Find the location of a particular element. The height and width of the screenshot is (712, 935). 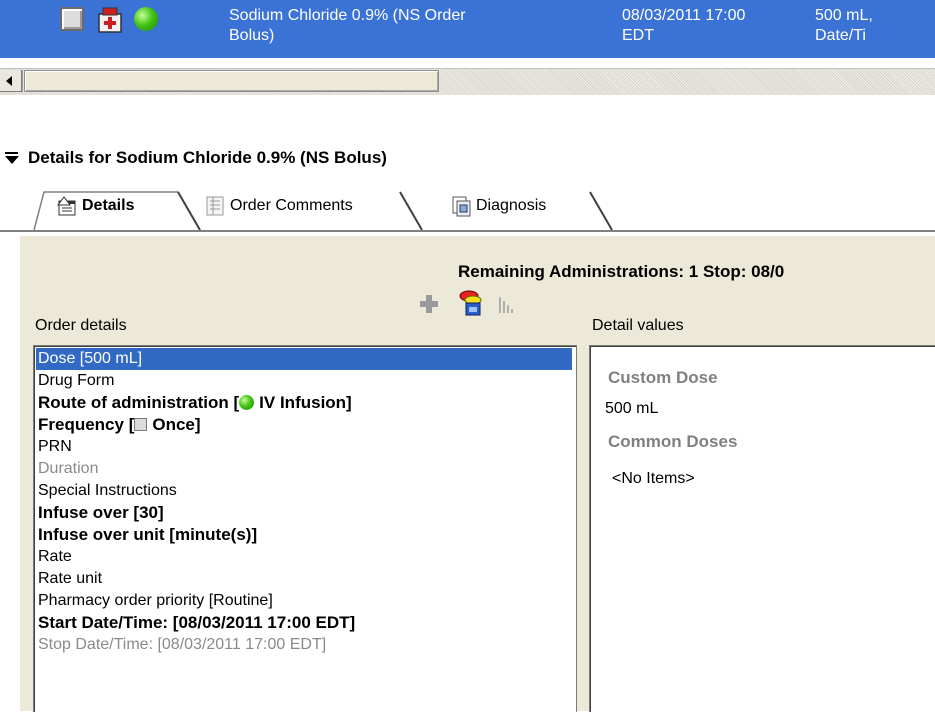

tab-diagnosis-label: Diagnosis is located at coordinates (511, 205).